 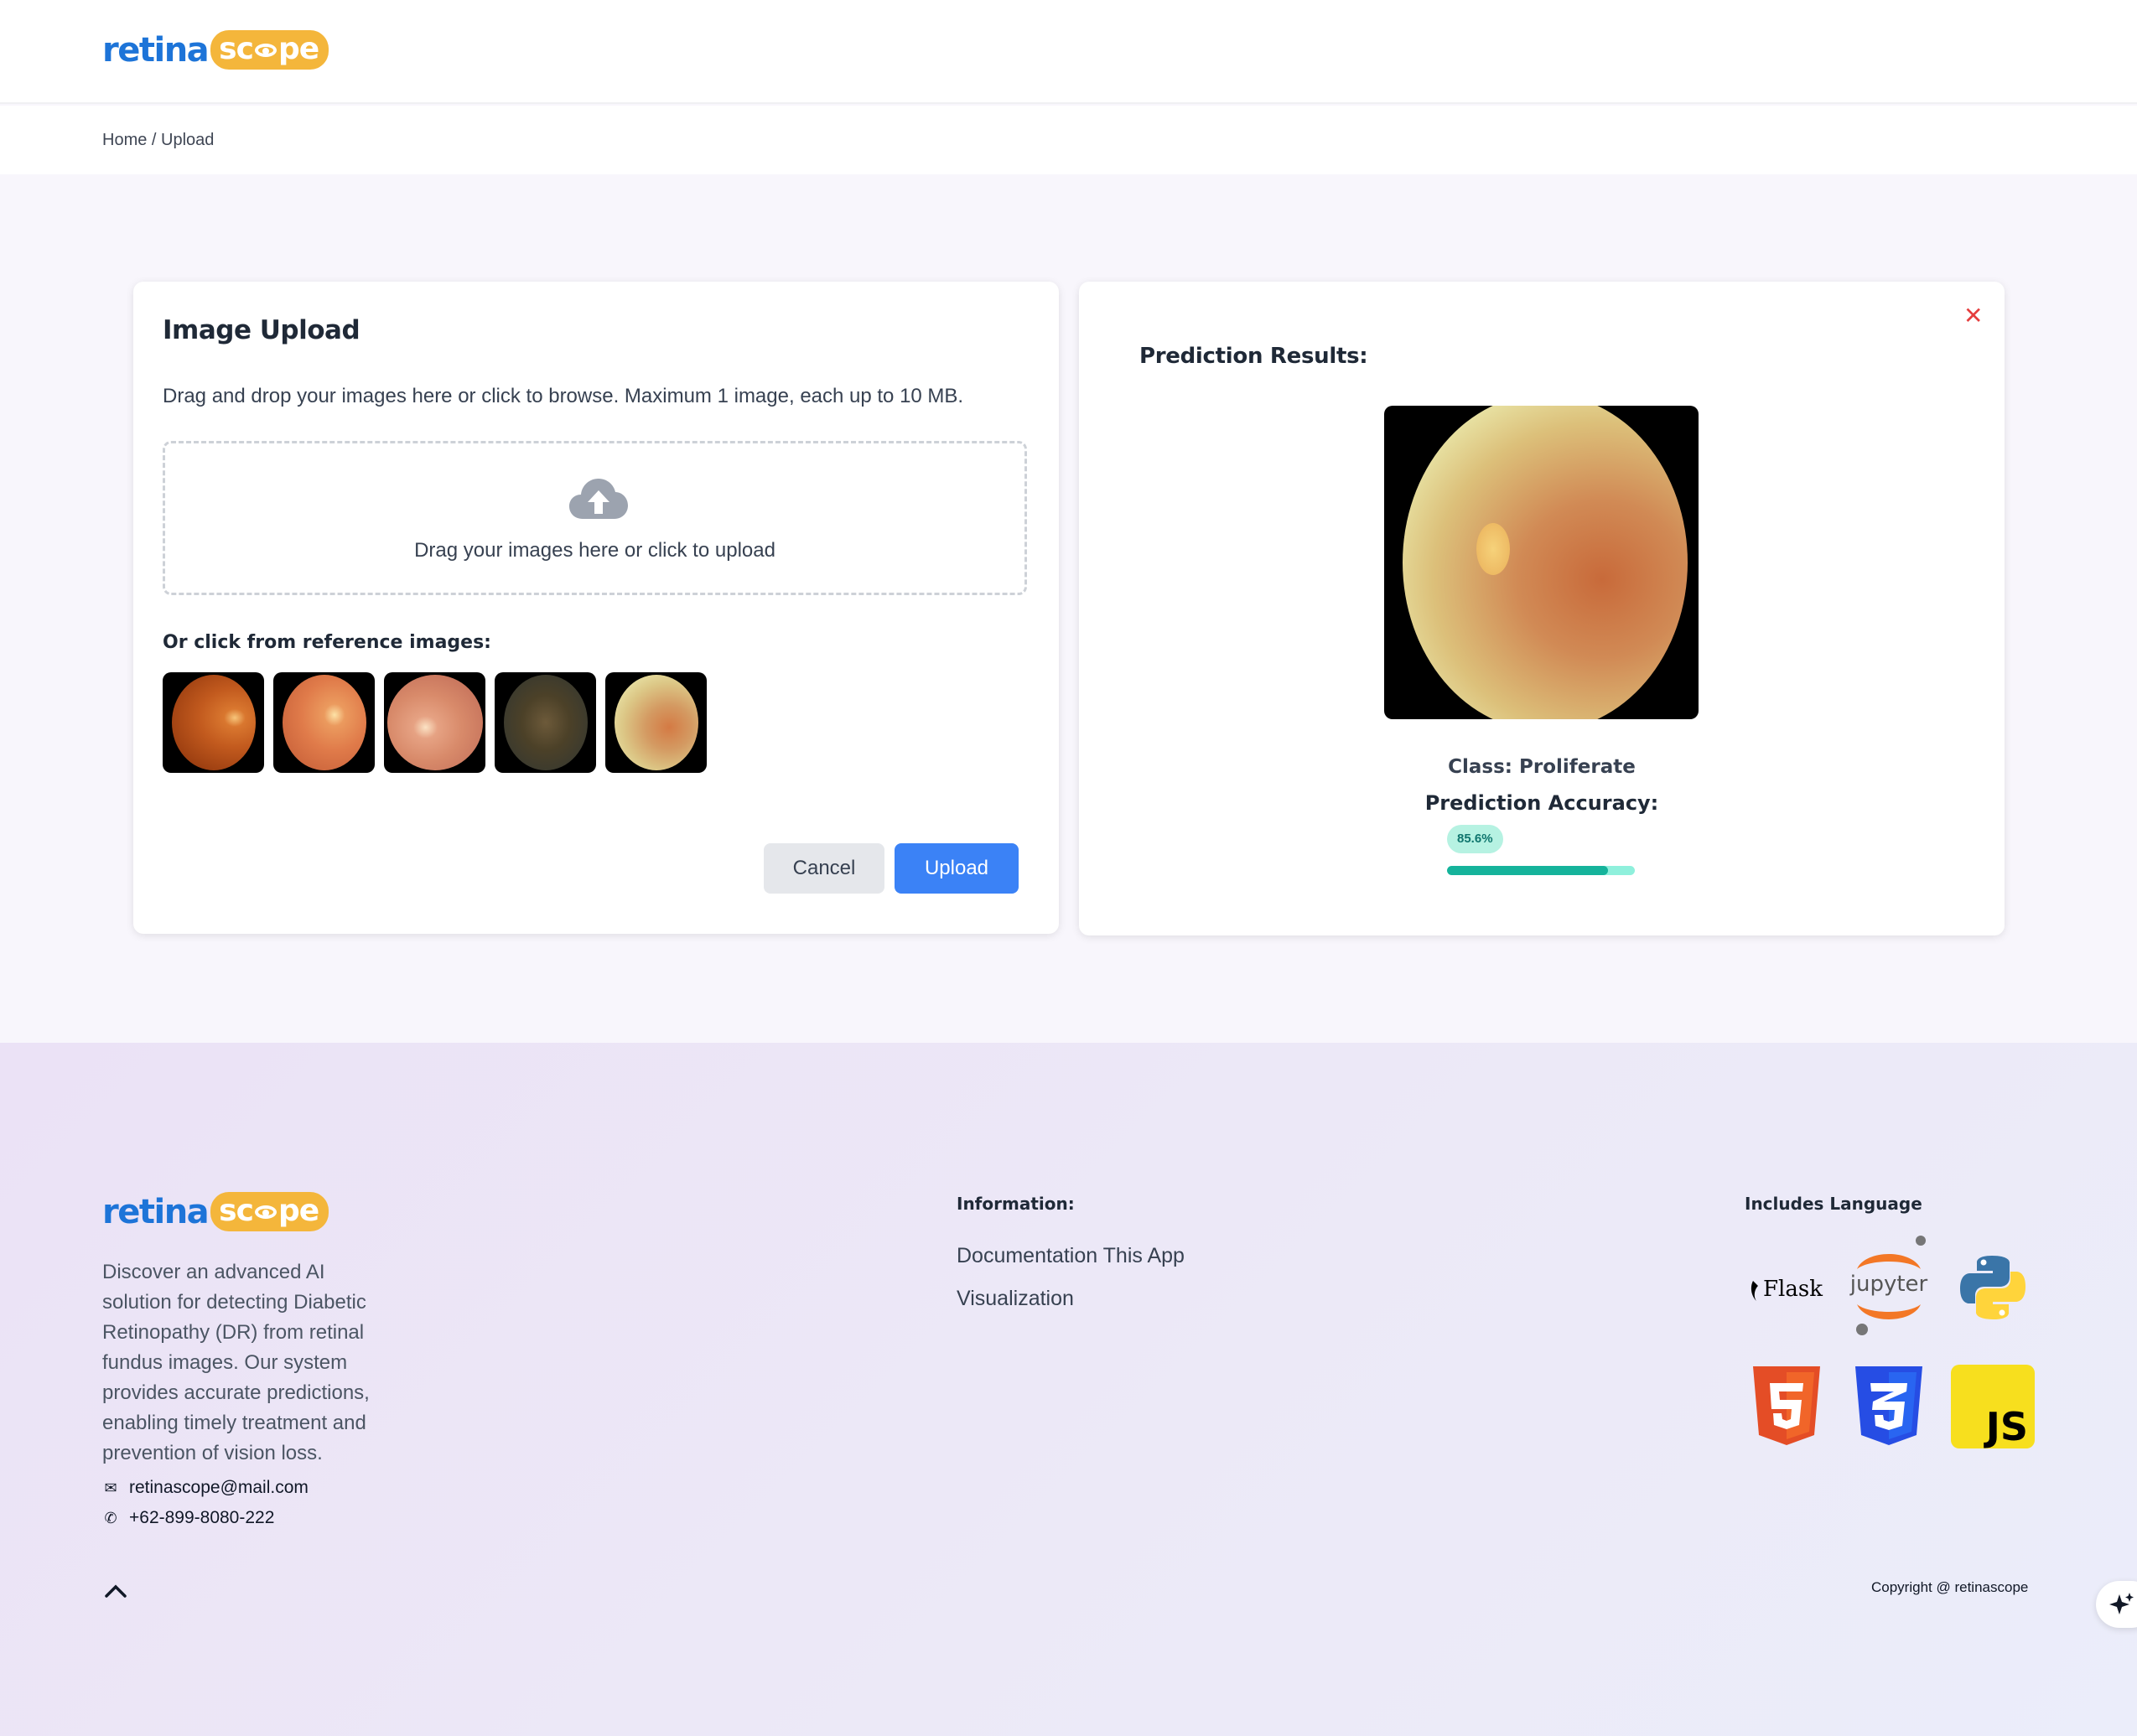 What do you see at coordinates (824, 868) in the screenshot?
I see `cancel-button: Cancel` at bounding box center [824, 868].